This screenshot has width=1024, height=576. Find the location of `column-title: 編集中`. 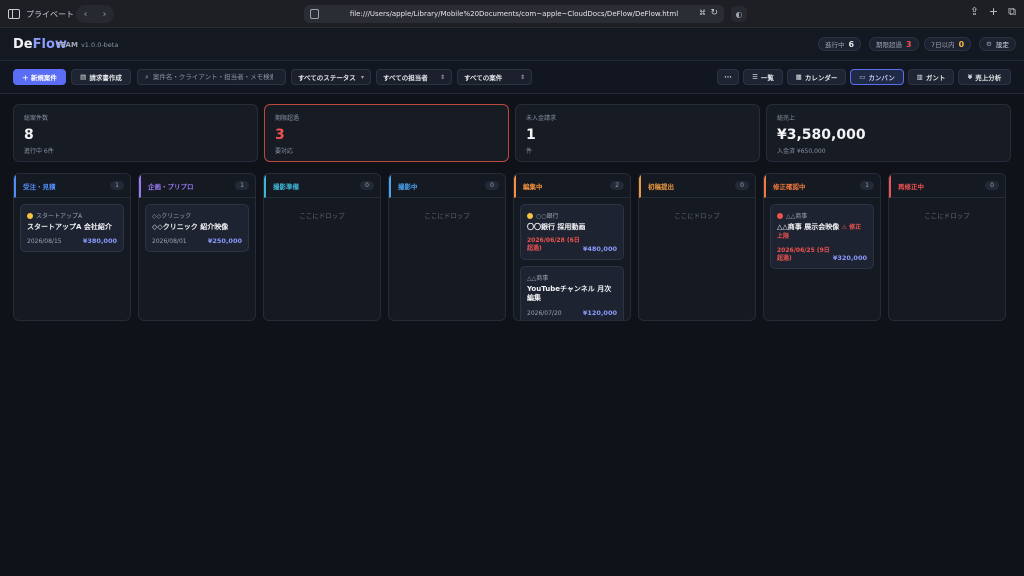

column-title: 編集中 is located at coordinates (533, 186).